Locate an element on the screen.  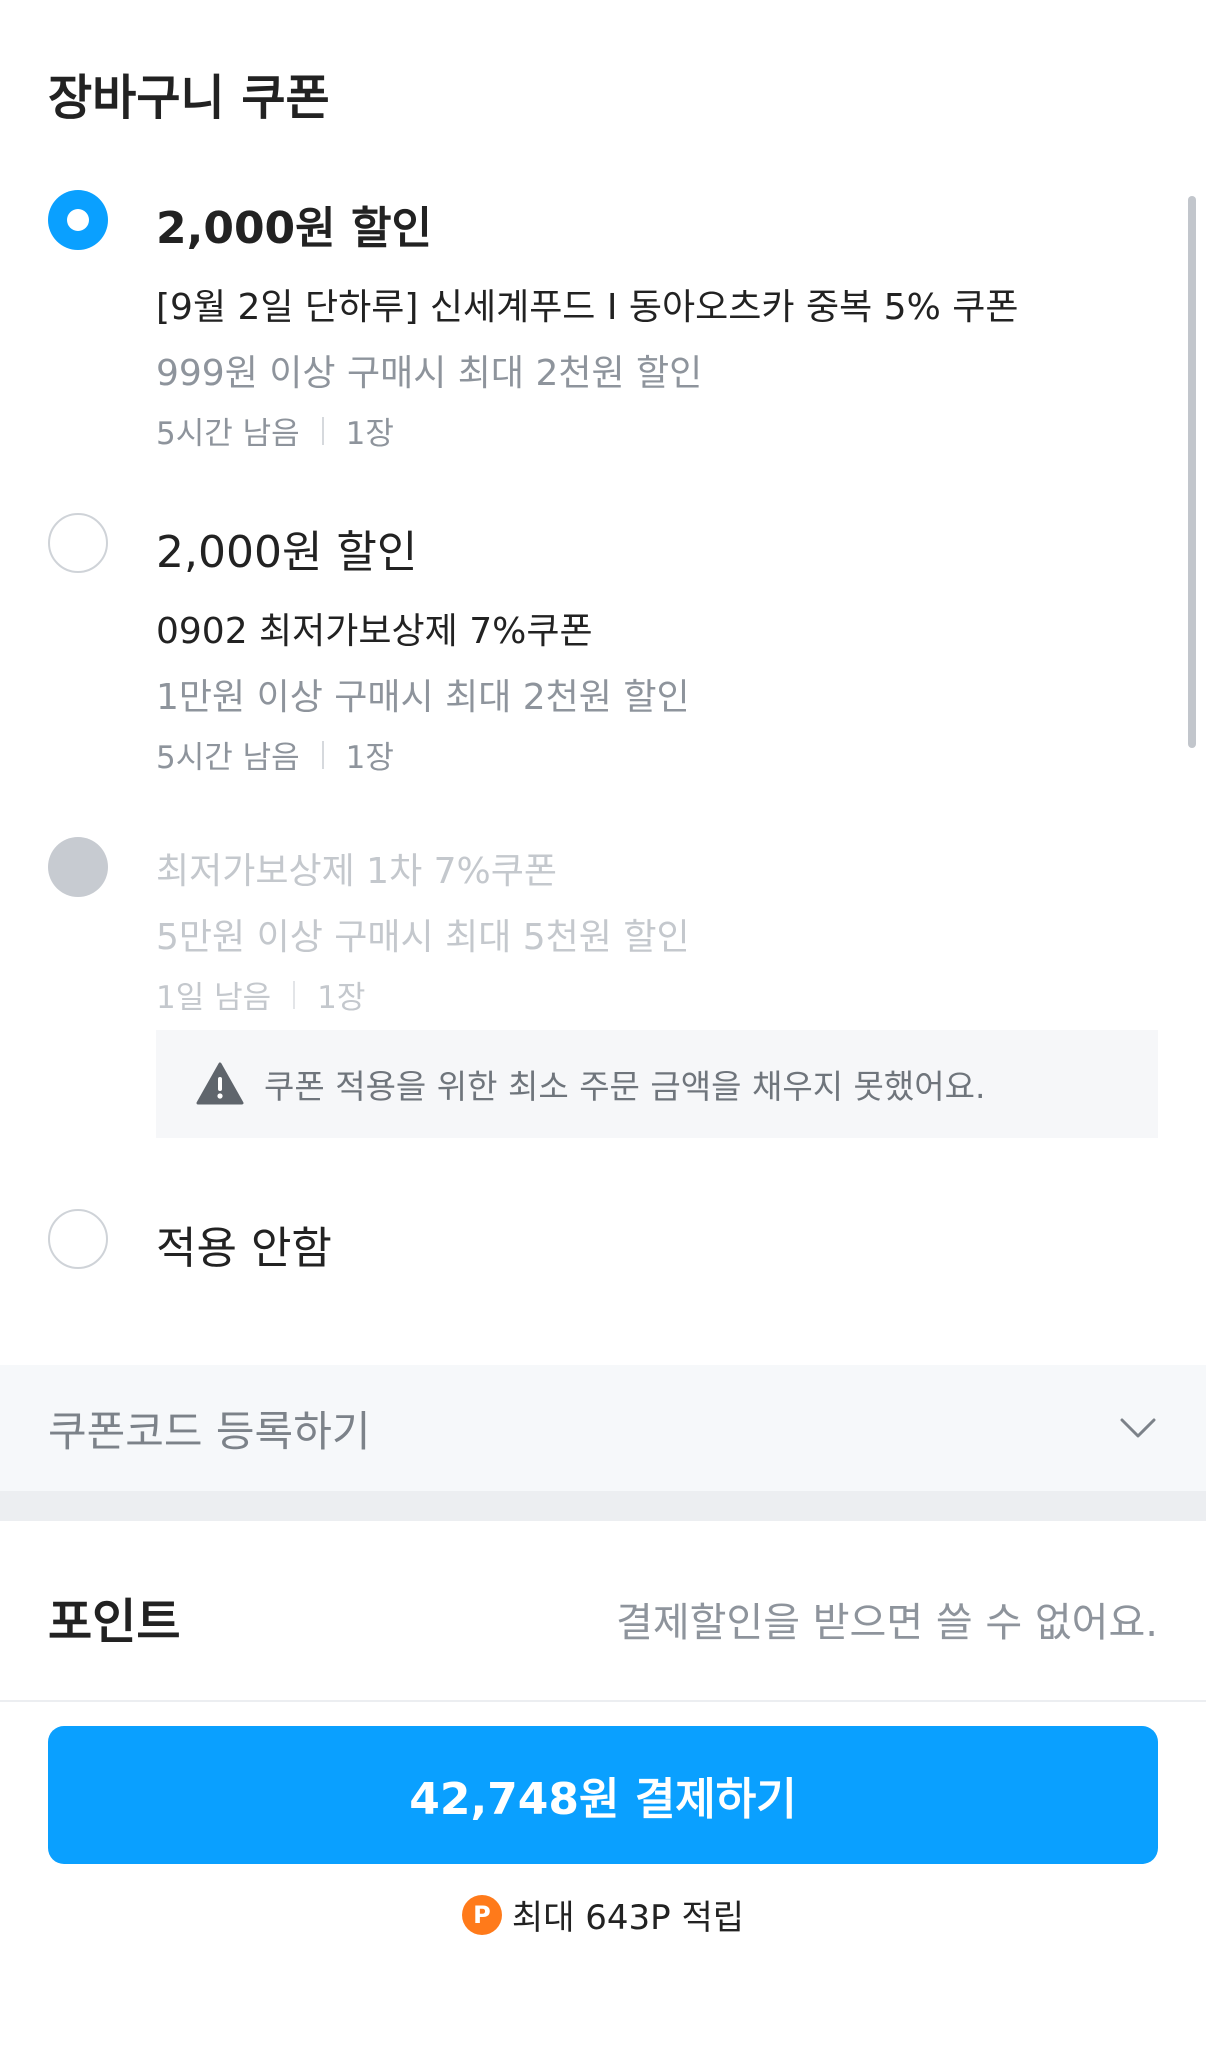
section-title: 장바구니 쿠폰 is located at coordinates (189, 98).